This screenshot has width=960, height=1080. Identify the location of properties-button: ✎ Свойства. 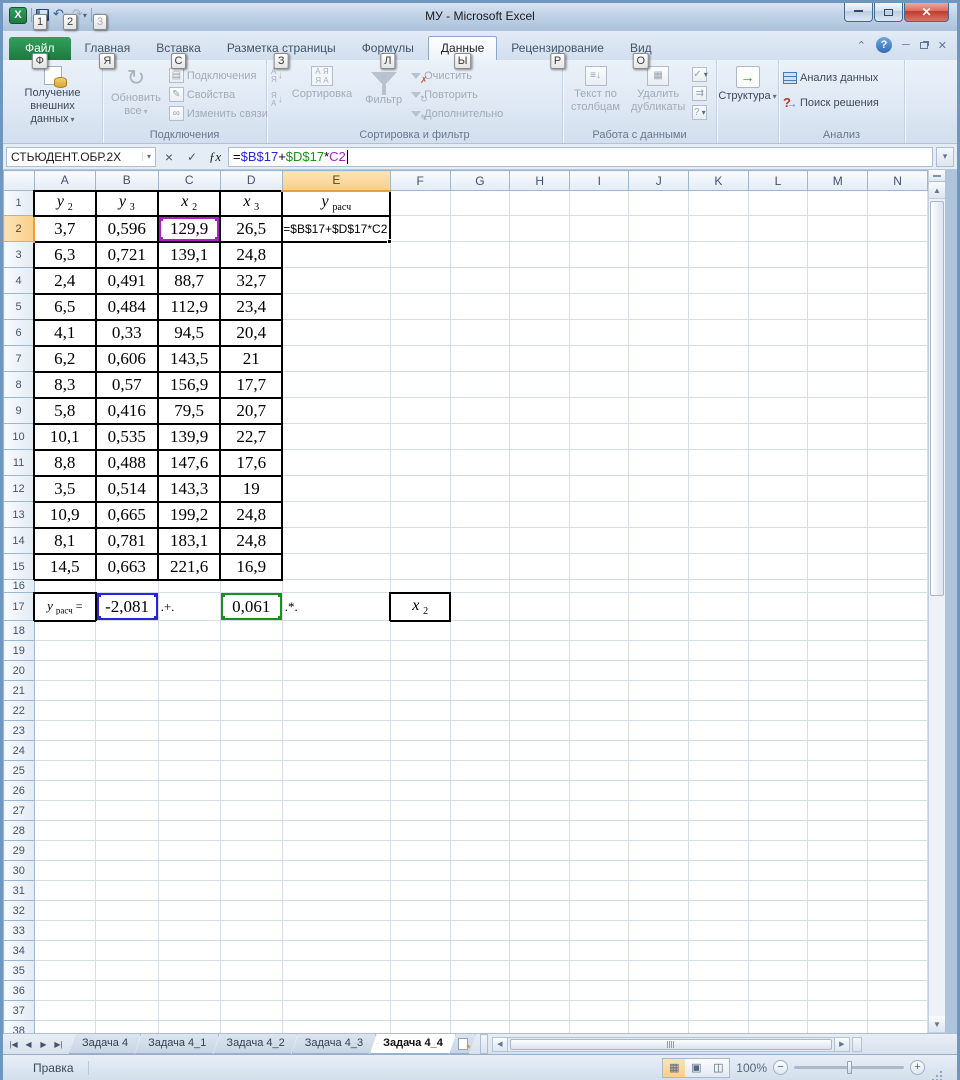
(218, 94).